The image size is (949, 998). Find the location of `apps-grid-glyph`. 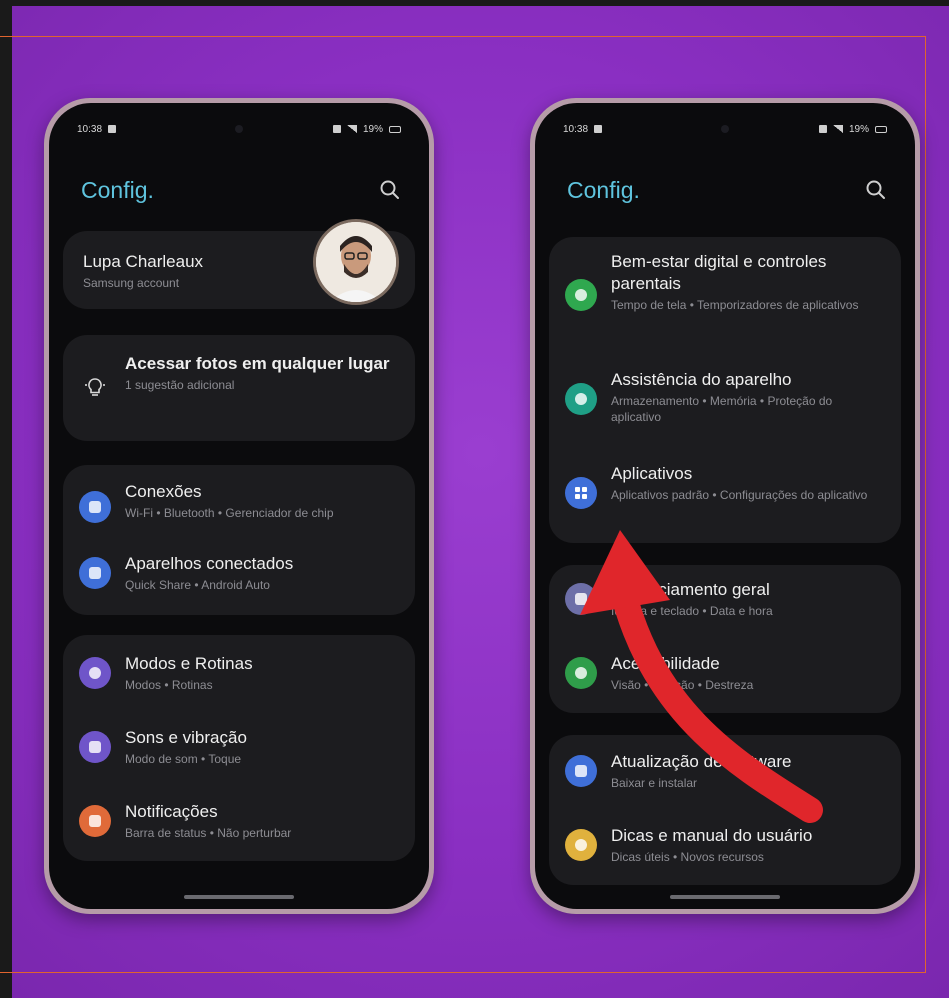

apps-grid-glyph is located at coordinates (581, 493).